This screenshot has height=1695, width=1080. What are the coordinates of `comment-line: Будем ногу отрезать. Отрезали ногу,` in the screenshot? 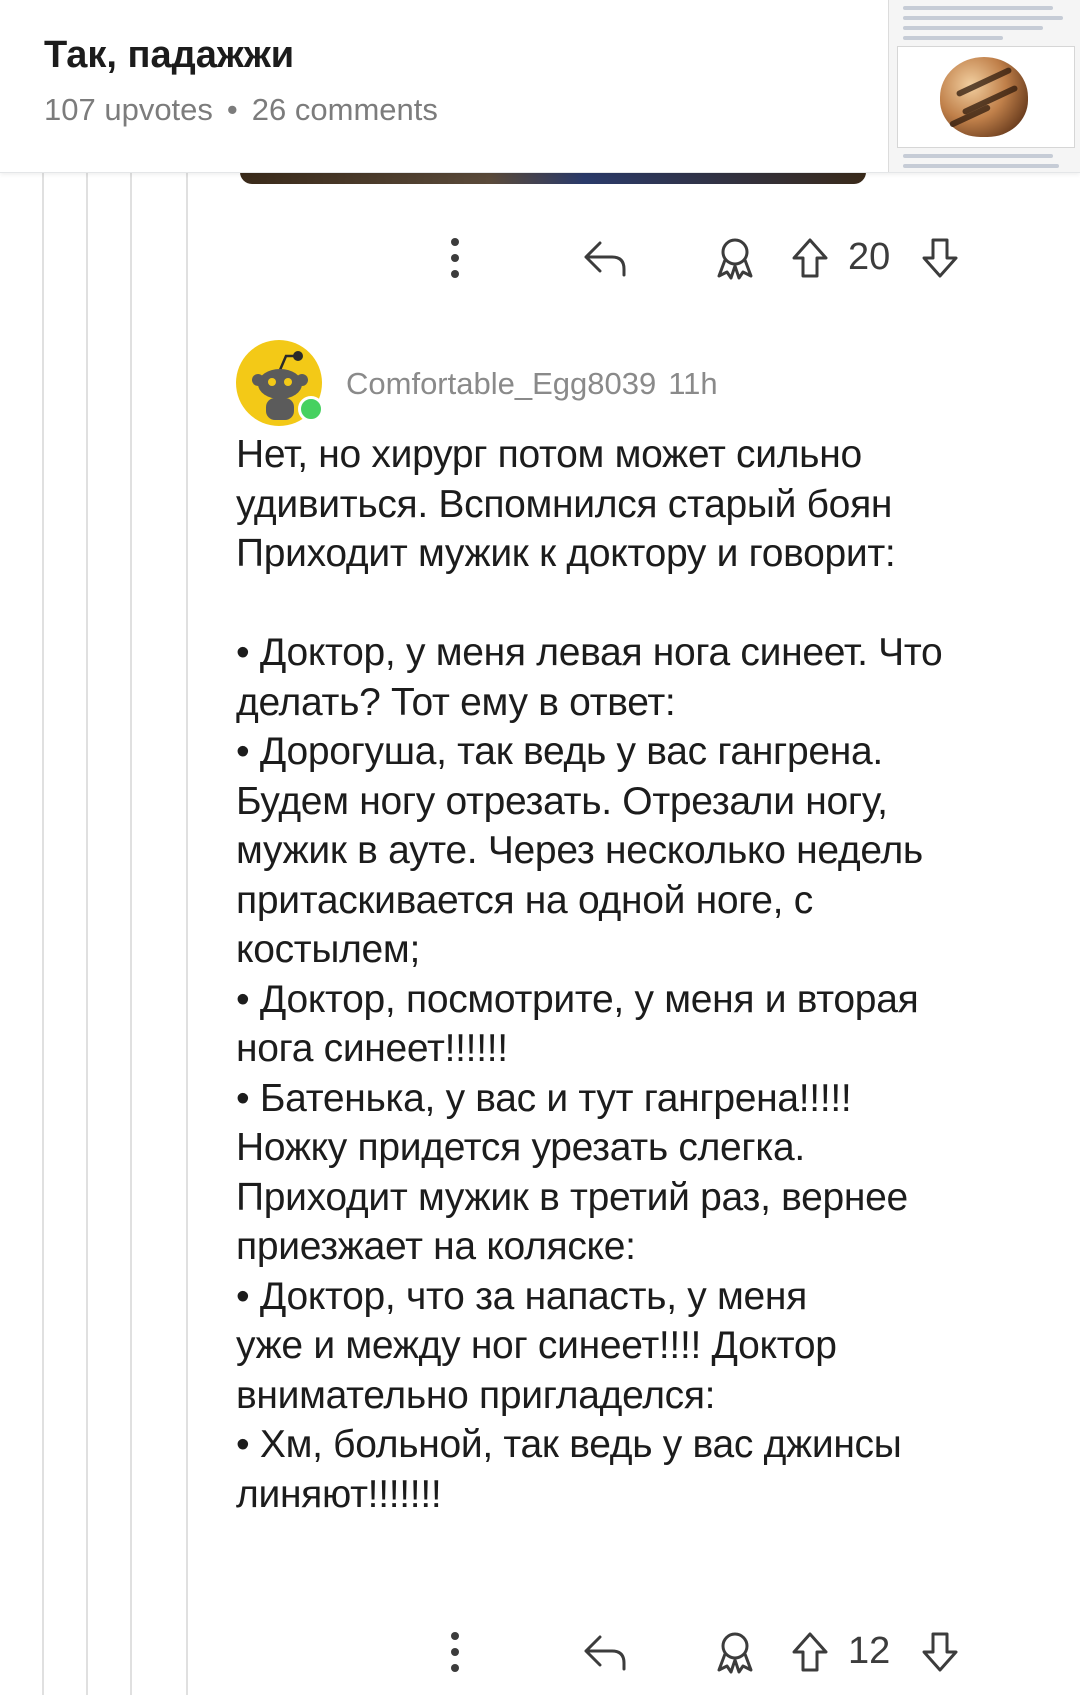 It's located at (562, 801).